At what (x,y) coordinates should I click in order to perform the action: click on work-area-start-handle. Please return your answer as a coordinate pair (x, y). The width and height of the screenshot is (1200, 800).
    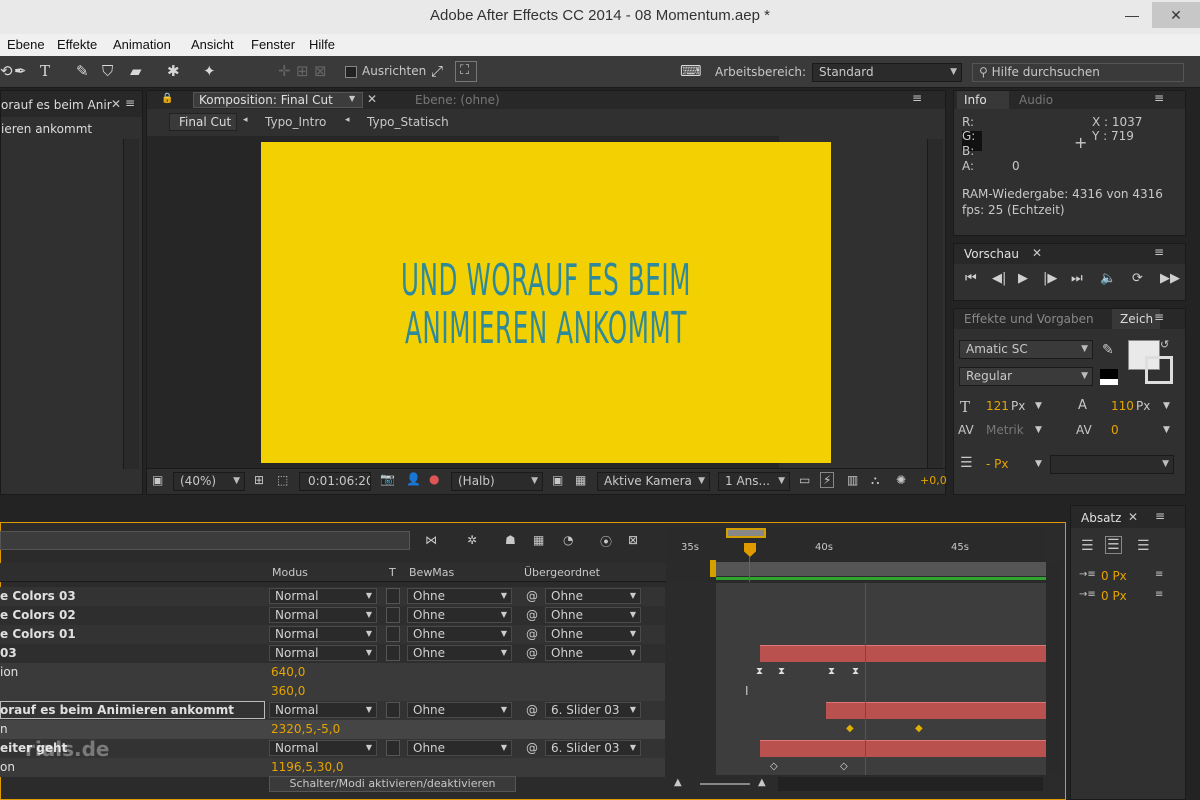
    Looking at the image, I should click on (713, 568).